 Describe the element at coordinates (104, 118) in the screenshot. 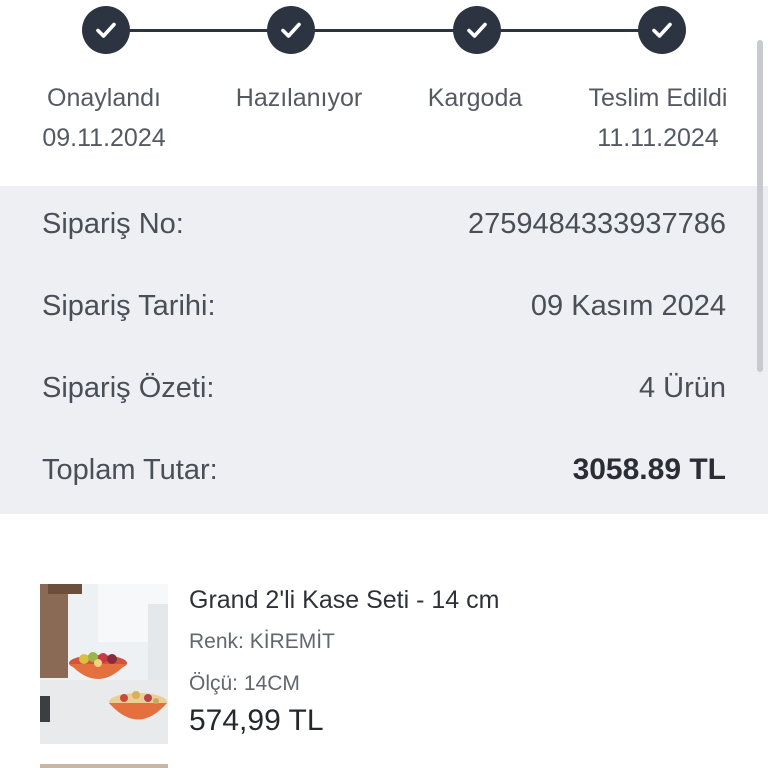

I see `step-confirmed: Onaylandı 09.11.2024` at that location.